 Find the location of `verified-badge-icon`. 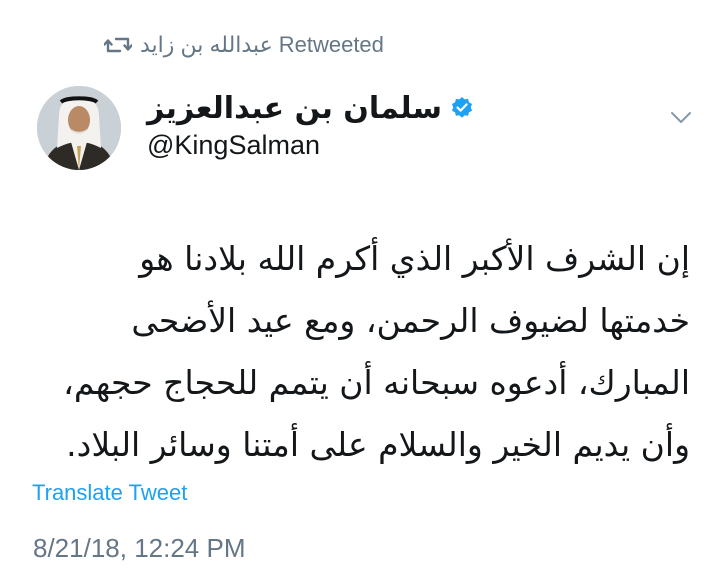

verified-badge-icon is located at coordinates (462, 108).